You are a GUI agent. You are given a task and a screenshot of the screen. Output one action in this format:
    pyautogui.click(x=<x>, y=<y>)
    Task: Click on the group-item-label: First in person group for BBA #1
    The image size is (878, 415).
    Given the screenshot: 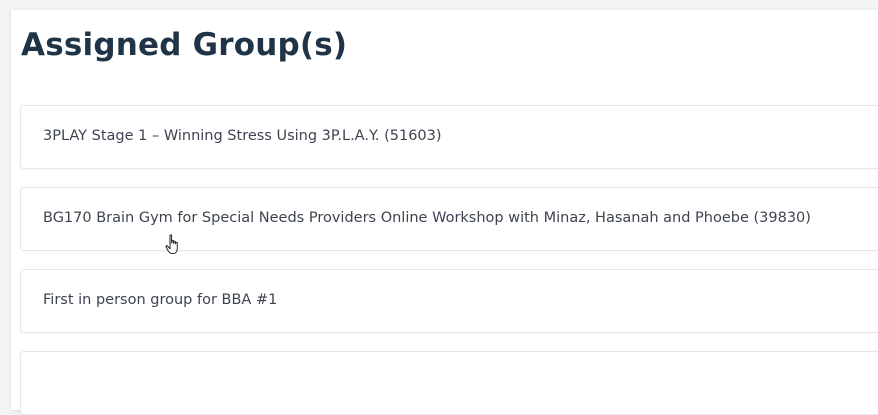 What is the action you would take?
    pyautogui.click(x=160, y=300)
    